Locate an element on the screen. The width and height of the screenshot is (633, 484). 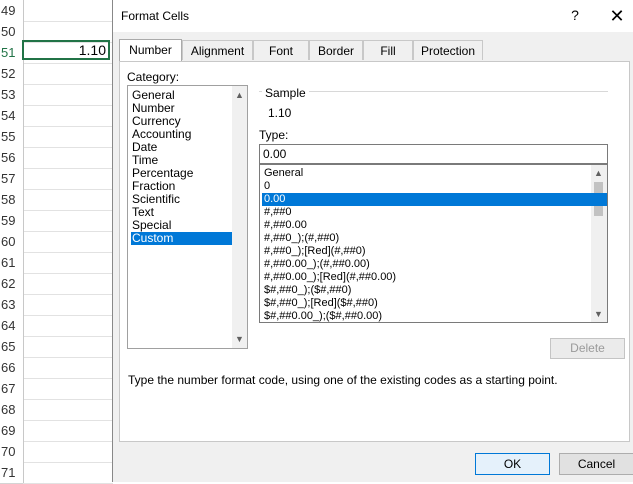
row-header: 56 is located at coordinates (12, 158).